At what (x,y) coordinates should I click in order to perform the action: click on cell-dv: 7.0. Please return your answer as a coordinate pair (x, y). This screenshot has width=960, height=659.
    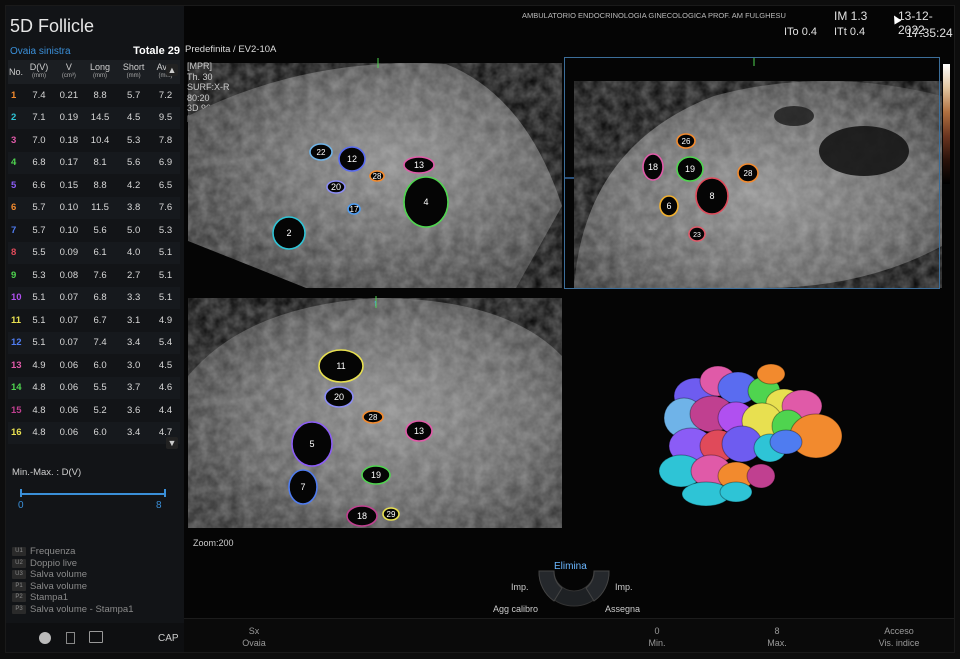
    Looking at the image, I should click on (39, 140).